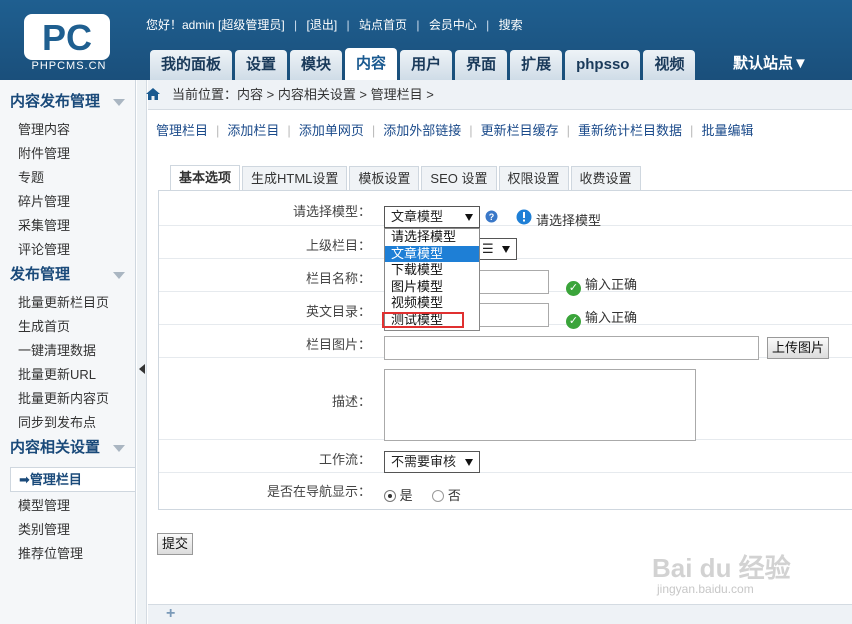 This screenshot has height=624, width=852. Describe the element at coordinates (170, 614) in the screenshot. I see `expand-plus-icon: +` at that location.